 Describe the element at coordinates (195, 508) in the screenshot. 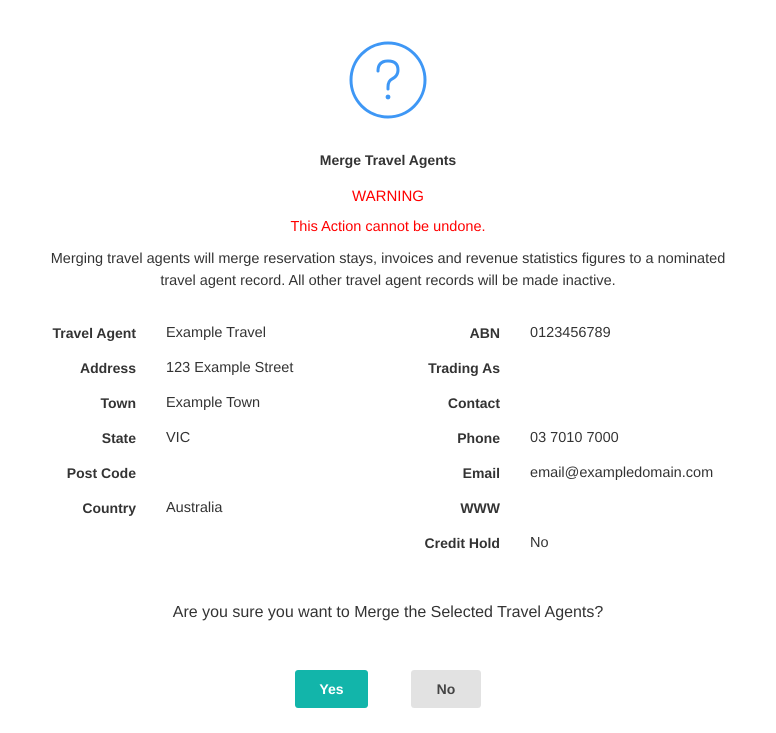

I see `field-value: Australia` at that location.